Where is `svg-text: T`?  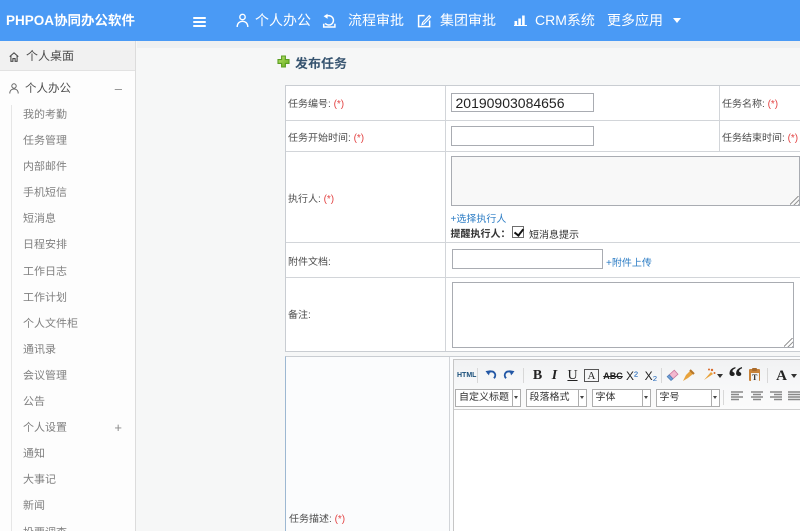 svg-text: T is located at coordinates (755, 377).